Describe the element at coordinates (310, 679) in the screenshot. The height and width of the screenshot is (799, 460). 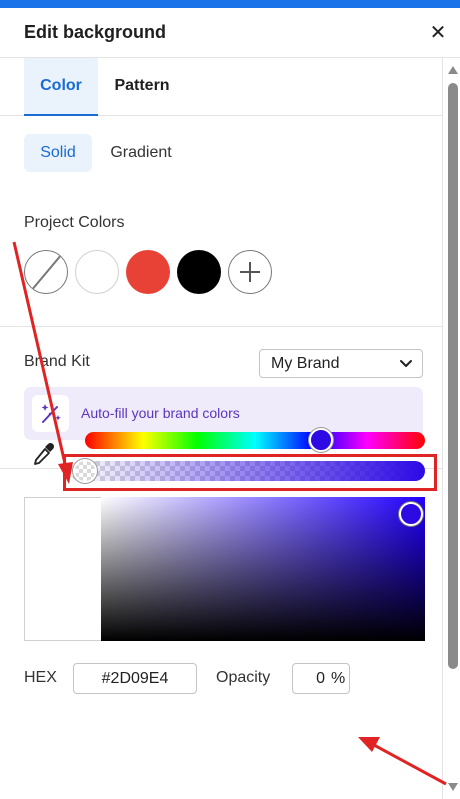
I see `opacity-input` at that location.